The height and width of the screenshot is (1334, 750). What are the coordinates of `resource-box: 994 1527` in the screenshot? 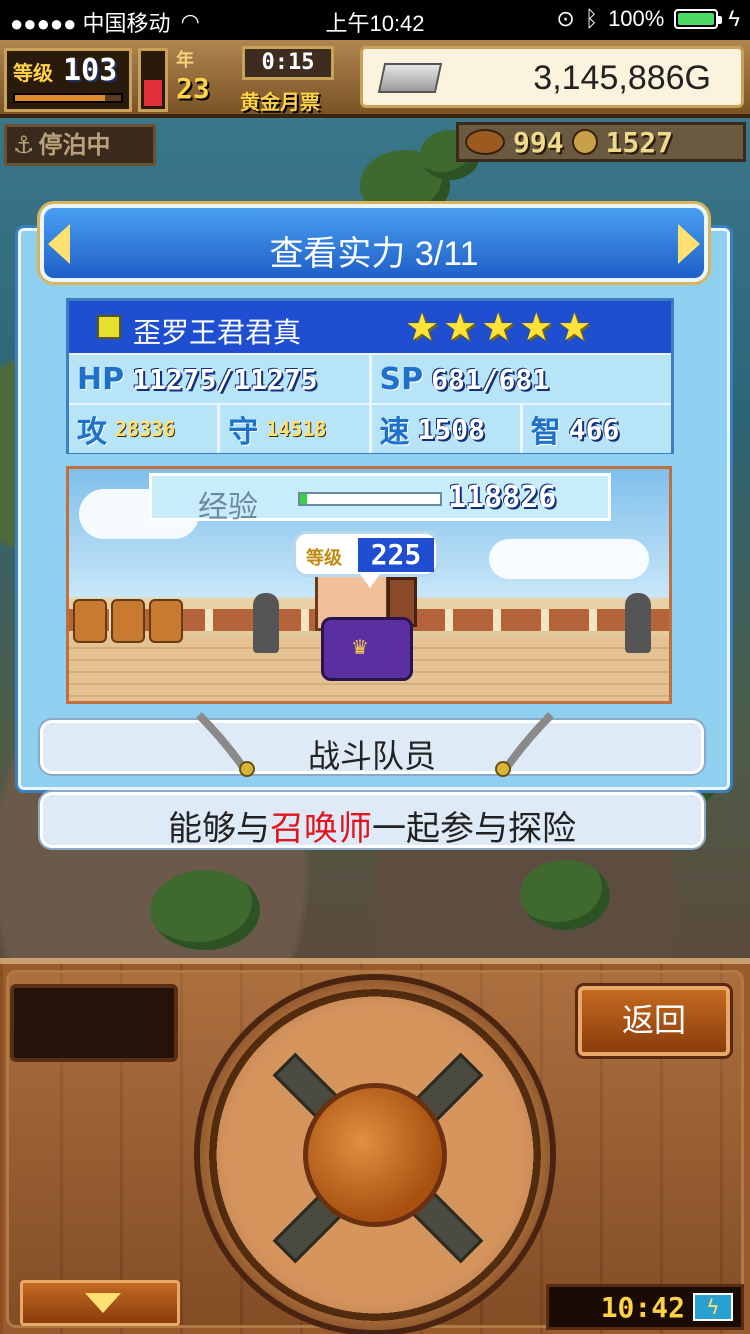 It's located at (601, 142).